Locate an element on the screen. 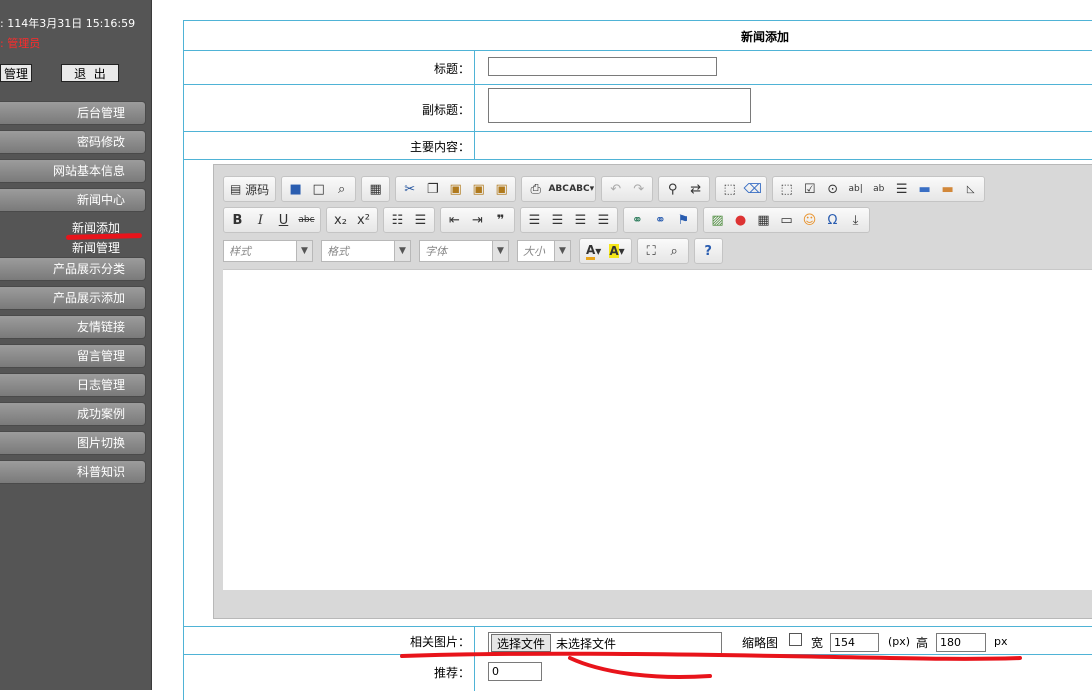  menu-item-knowledge: 科普知识 is located at coordinates (73, 472).